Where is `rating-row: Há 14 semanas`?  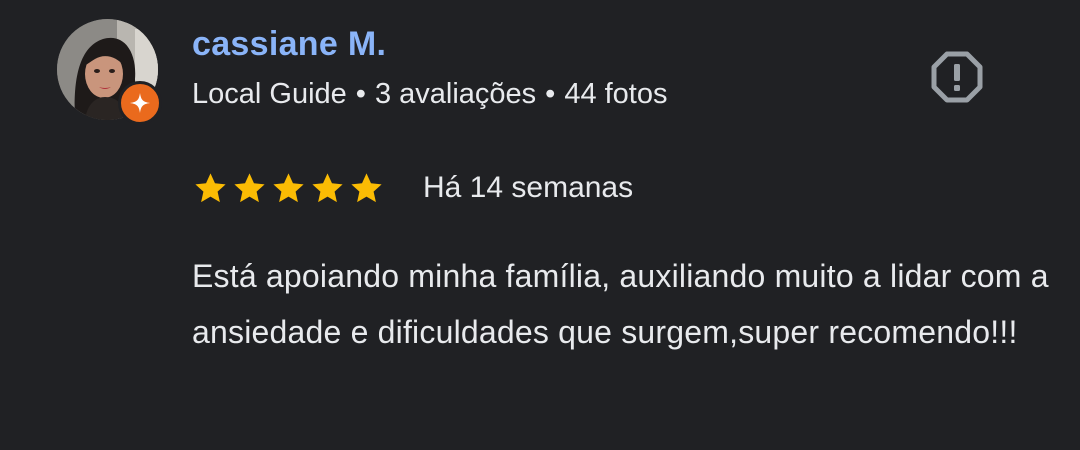 rating-row: Há 14 semanas is located at coordinates (412, 188).